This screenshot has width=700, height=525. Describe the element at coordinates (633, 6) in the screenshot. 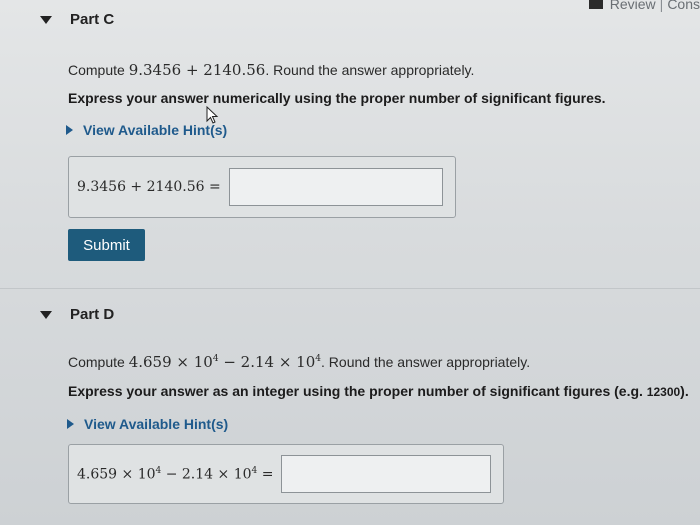

I see `review-link: Review` at that location.